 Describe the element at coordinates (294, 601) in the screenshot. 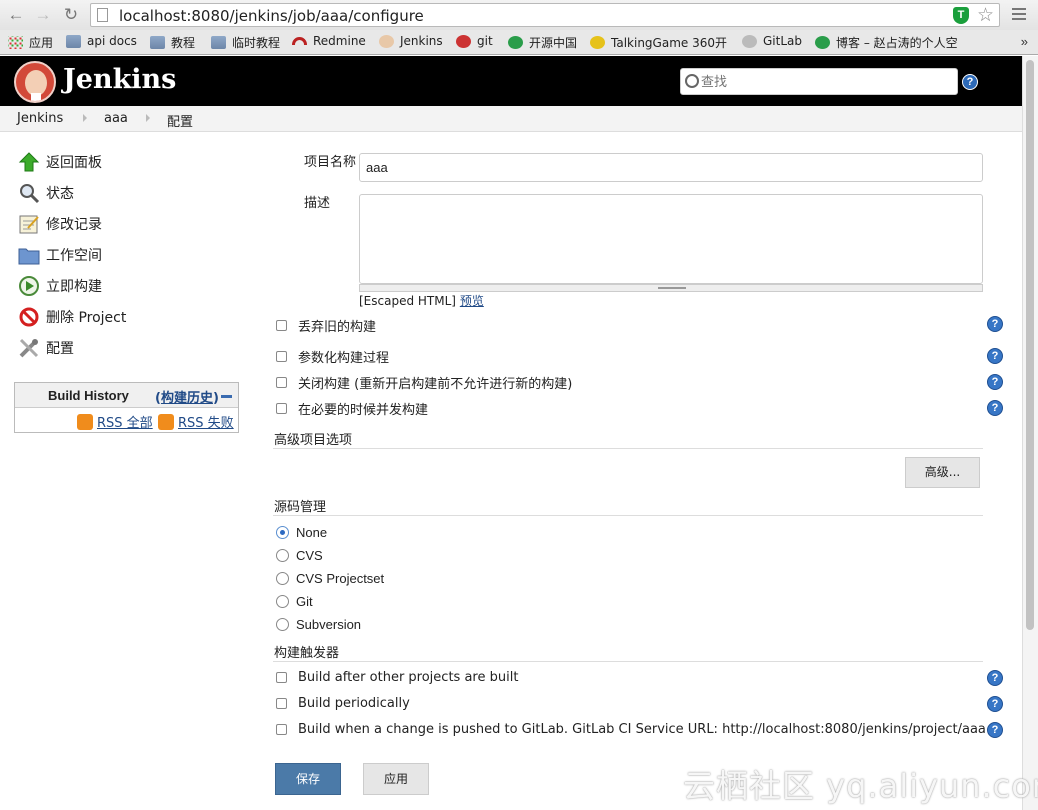

I see `scm-option-git: Git` at that location.